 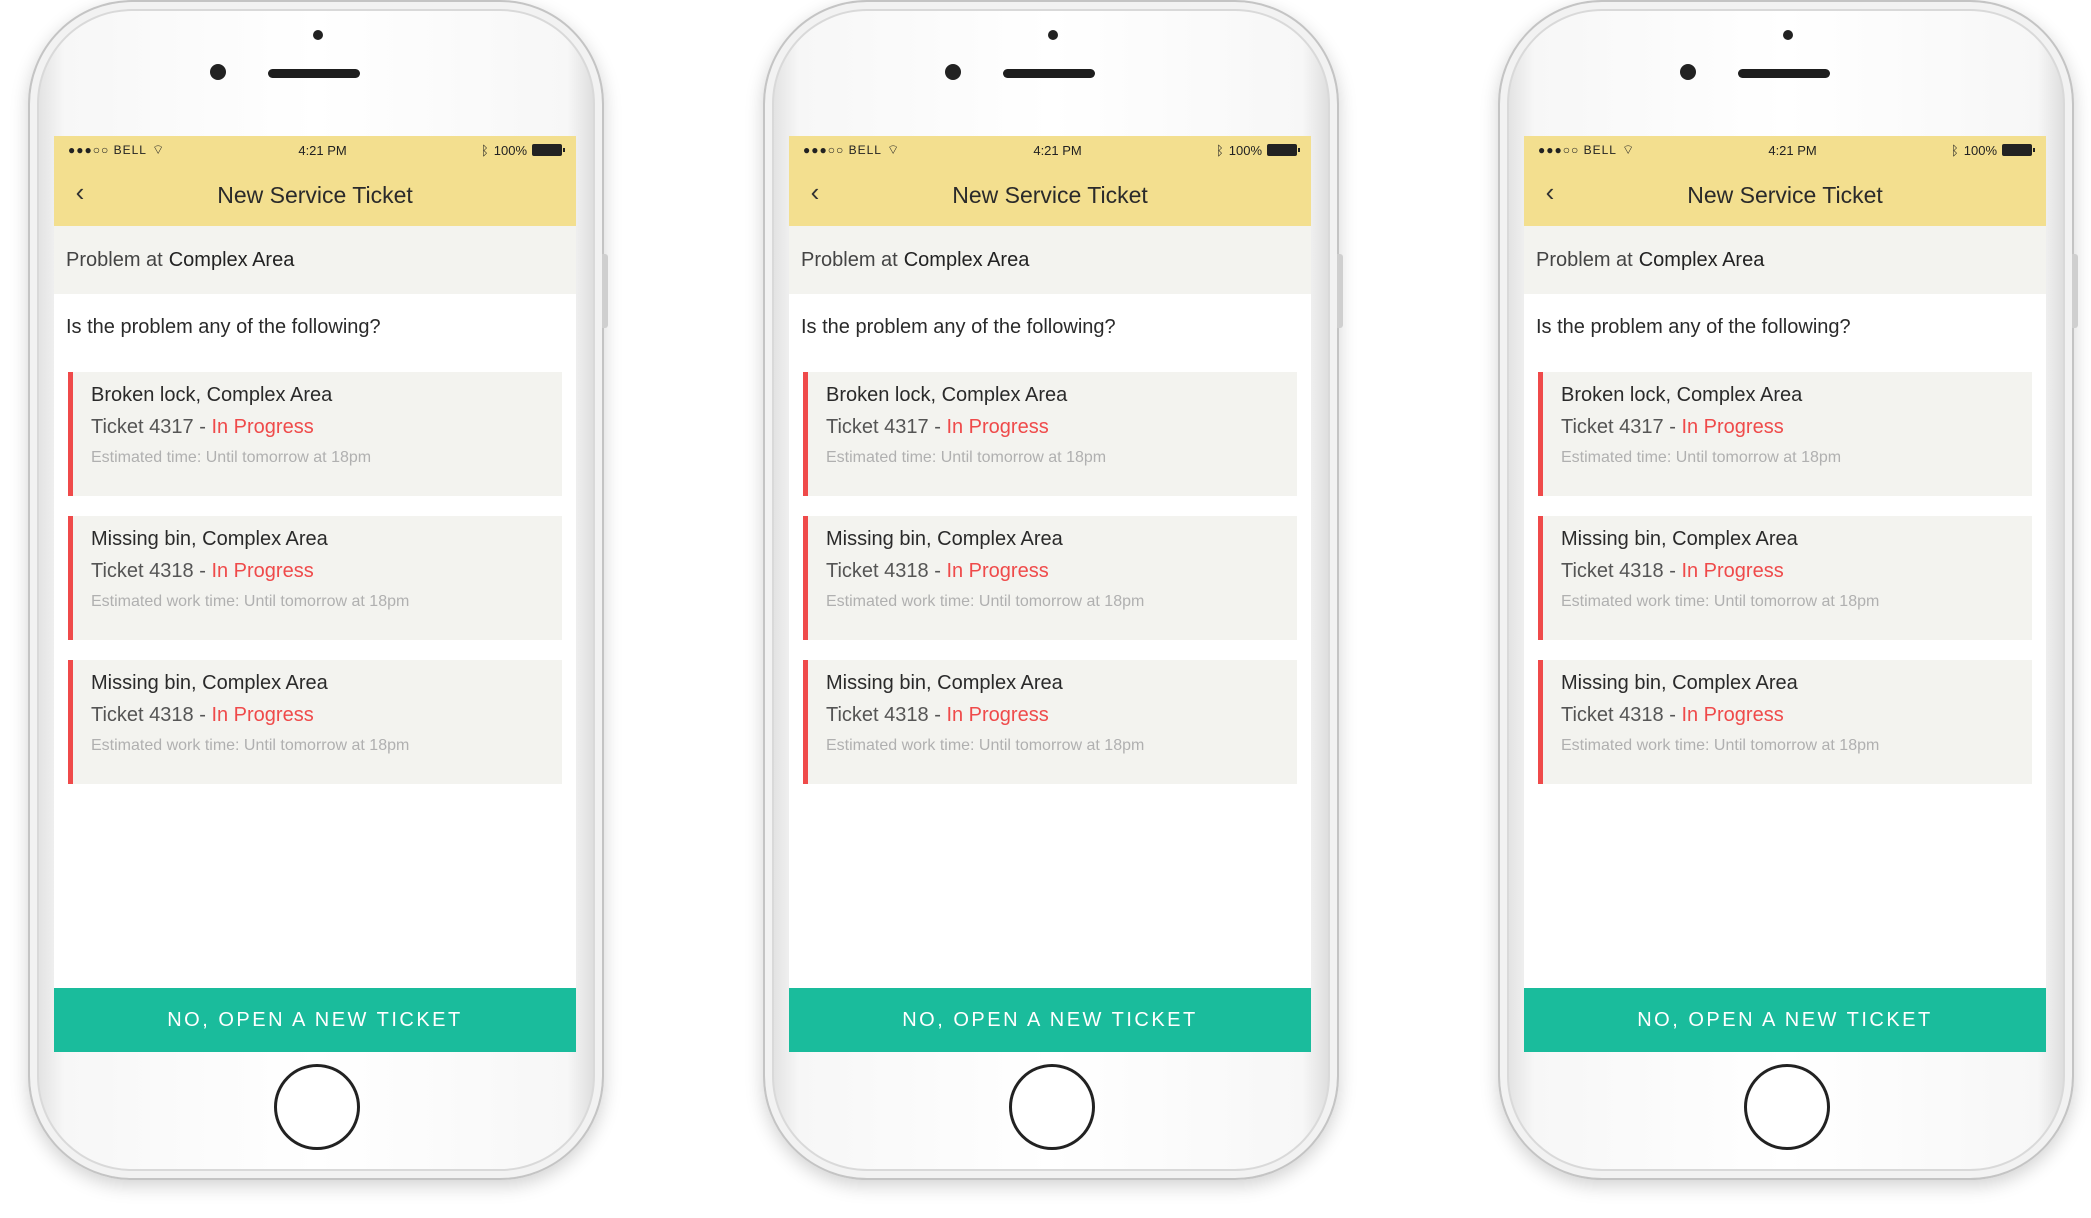 What do you see at coordinates (142, 427) in the screenshot?
I see `ticket-number: Ticket 4317` at bounding box center [142, 427].